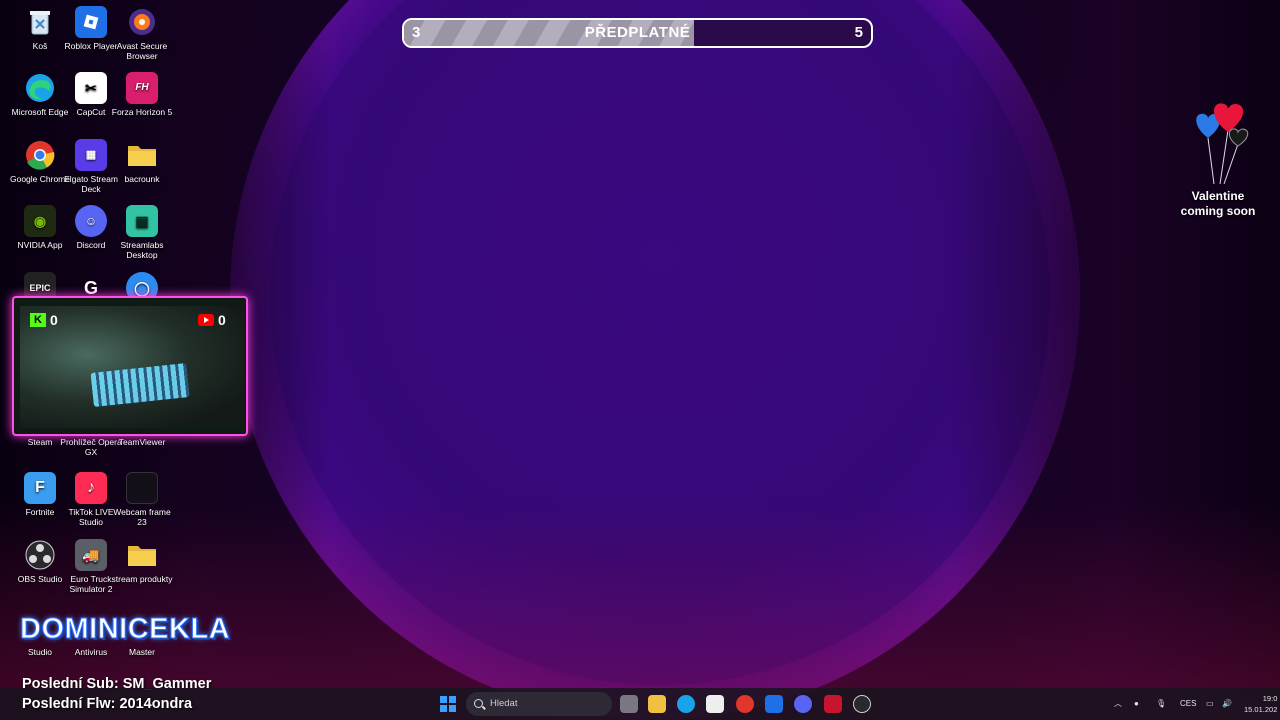 Image resolution: width=1280 pixels, height=720 pixels. I want to click on discord-taskbar-icon, so click(803, 704).